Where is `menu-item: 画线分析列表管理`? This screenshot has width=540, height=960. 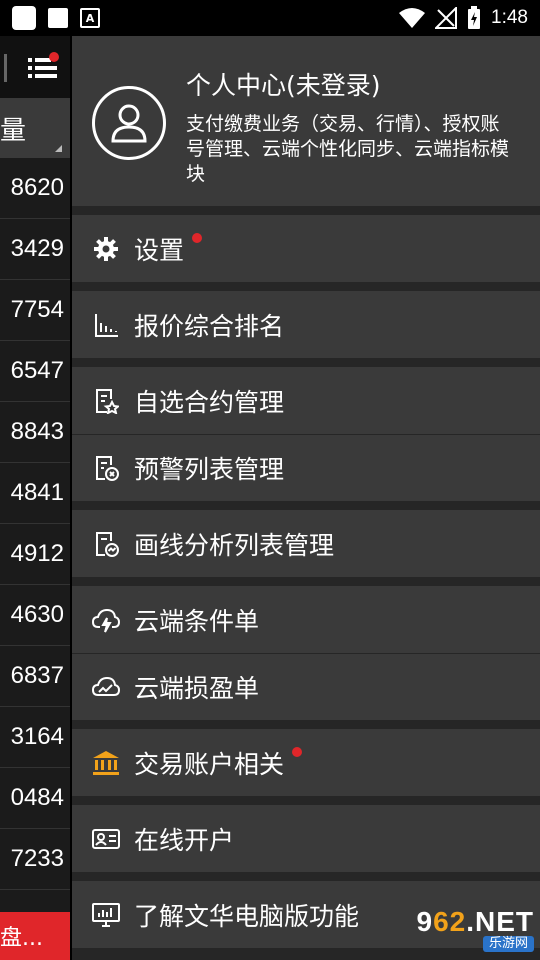
menu-item: 画线分析列表管理 is located at coordinates (306, 543).